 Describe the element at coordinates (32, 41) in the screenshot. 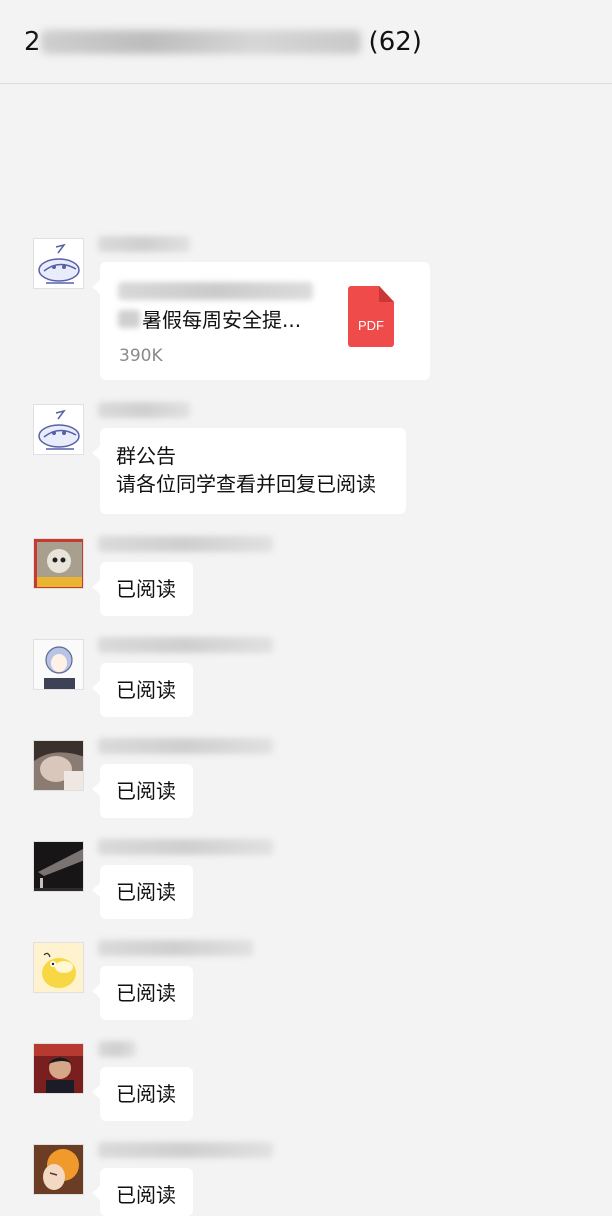

I see `chat-title-prefix: 2` at that location.